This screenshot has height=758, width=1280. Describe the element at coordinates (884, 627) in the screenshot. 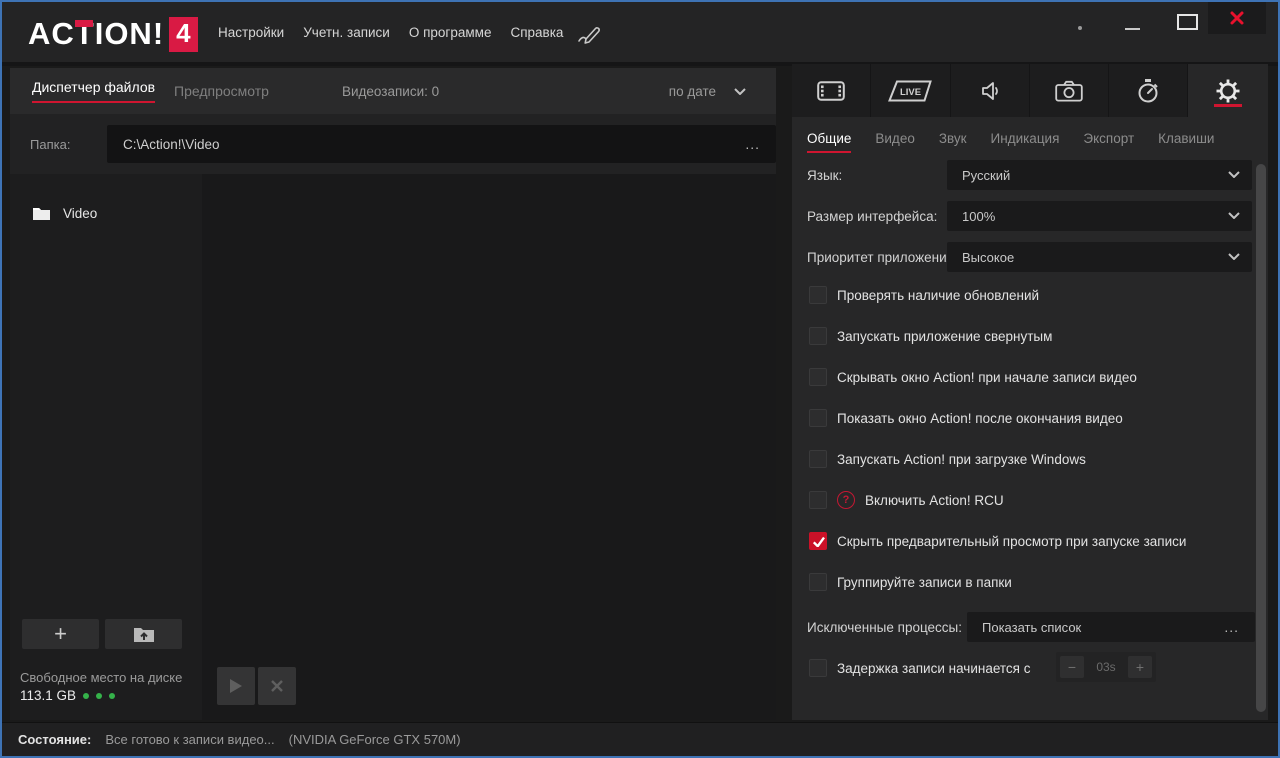

I see `excluded-processes-label: Исключенные процессы:` at that location.